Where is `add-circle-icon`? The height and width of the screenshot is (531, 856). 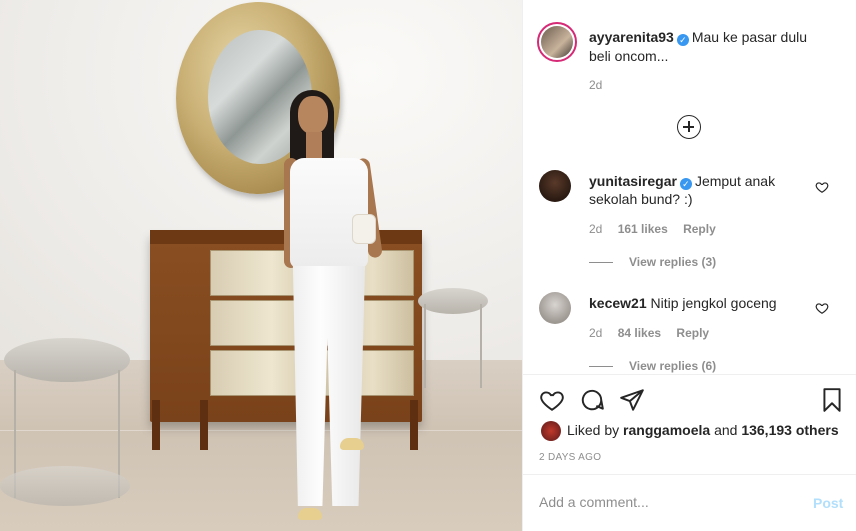 add-circle-icon is located at coordinates (689, 127).